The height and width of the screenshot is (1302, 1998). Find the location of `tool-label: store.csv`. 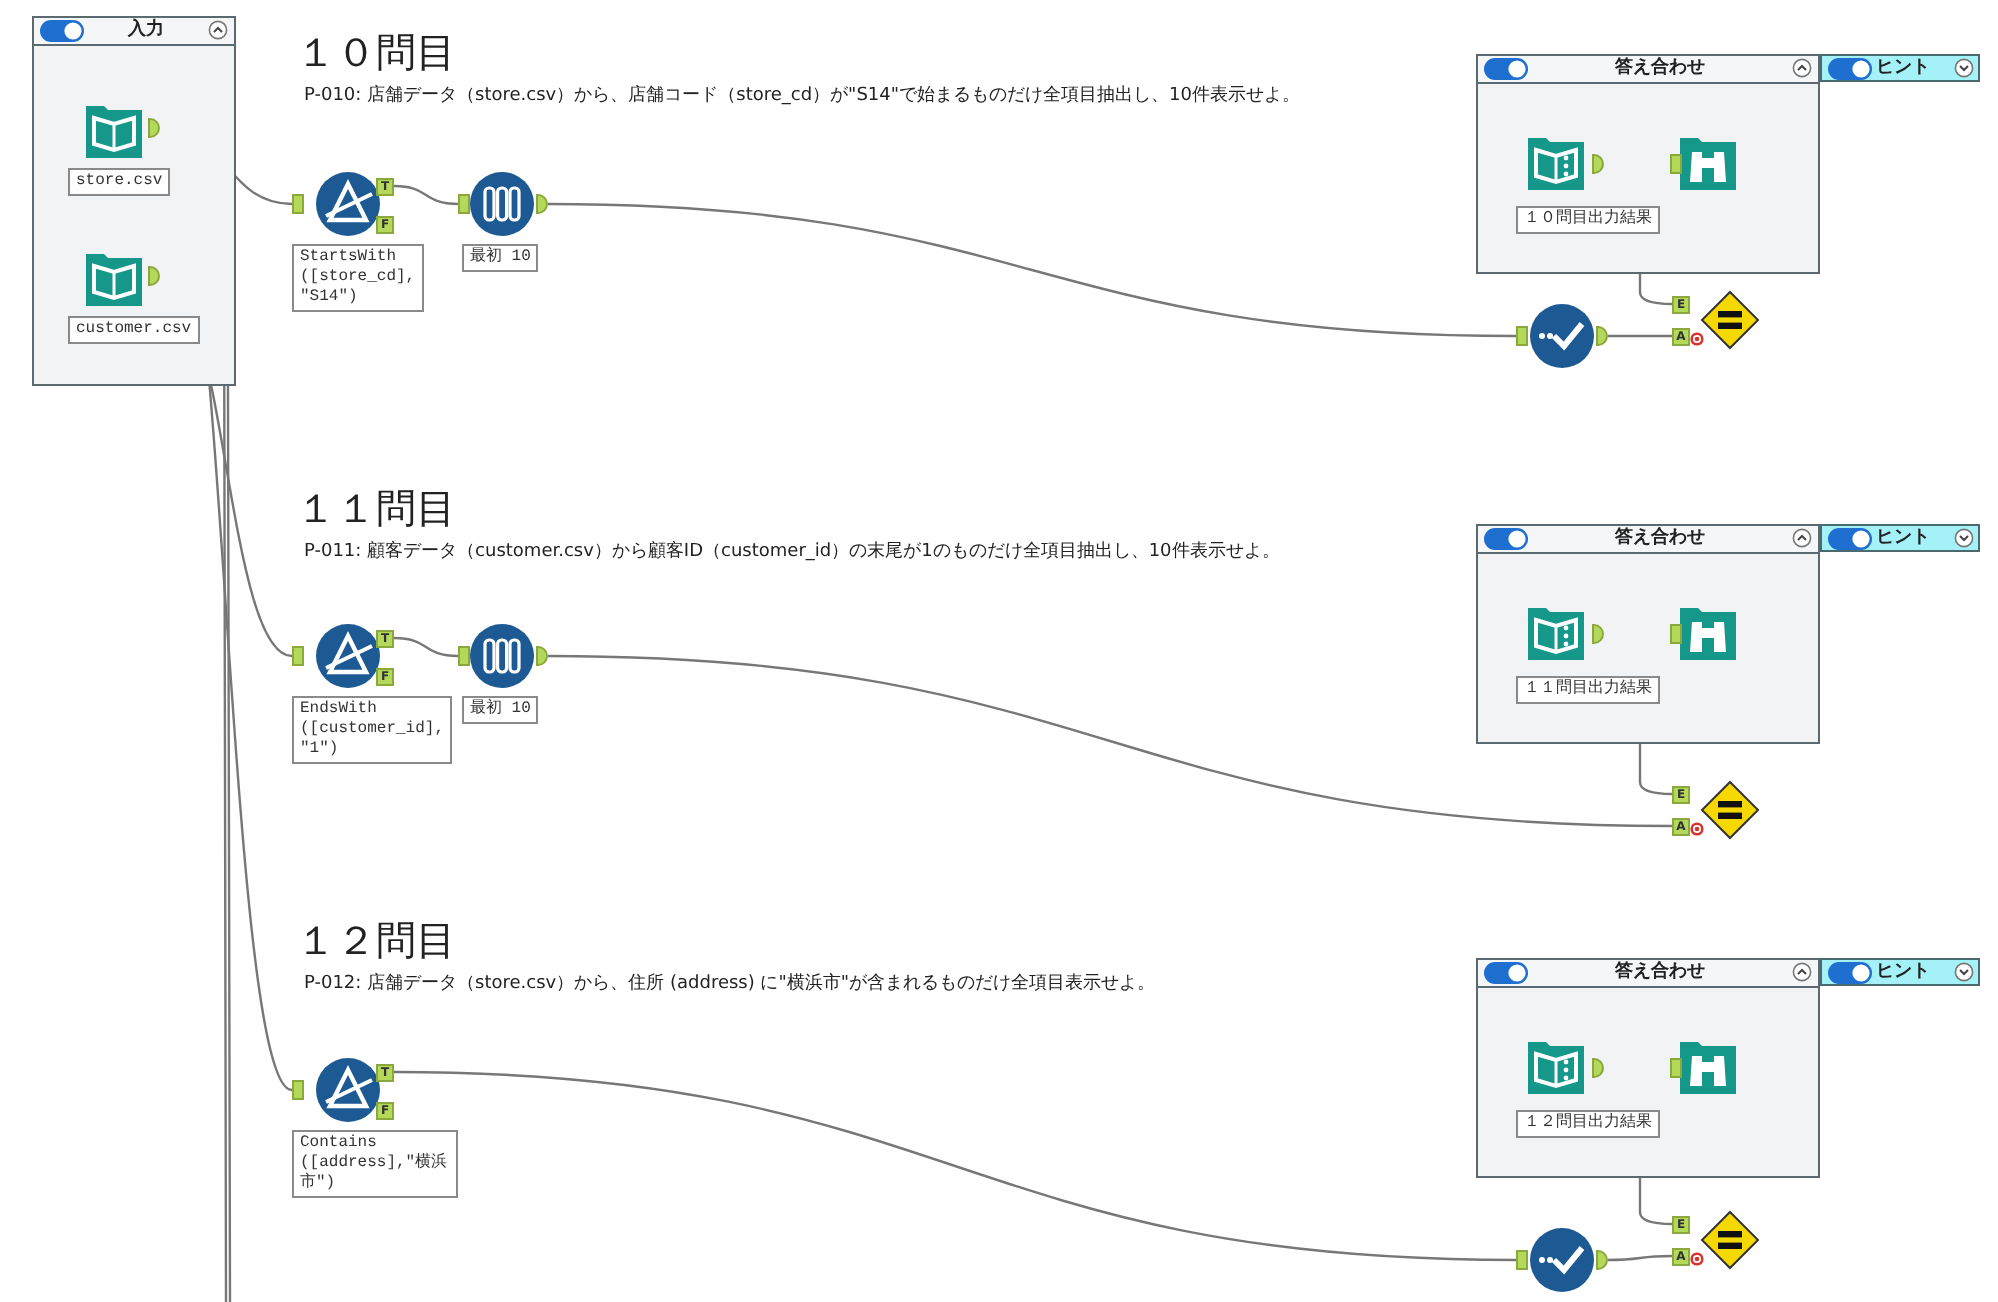

tool-label: store.csv is located at coordinates (119, 182).